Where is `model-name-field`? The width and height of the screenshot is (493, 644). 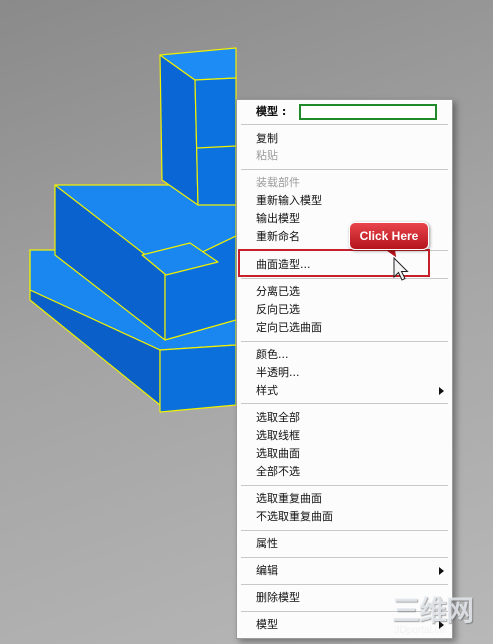
model-name-field is located at coordinates (368, 112).